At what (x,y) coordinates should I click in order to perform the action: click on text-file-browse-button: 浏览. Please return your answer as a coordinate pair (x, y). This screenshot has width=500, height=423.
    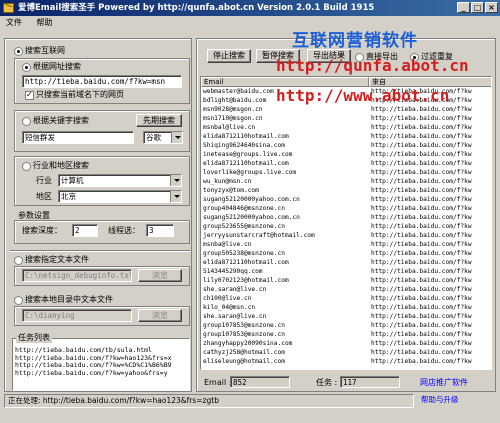
    Looking at the image, I should click on (160, 275).